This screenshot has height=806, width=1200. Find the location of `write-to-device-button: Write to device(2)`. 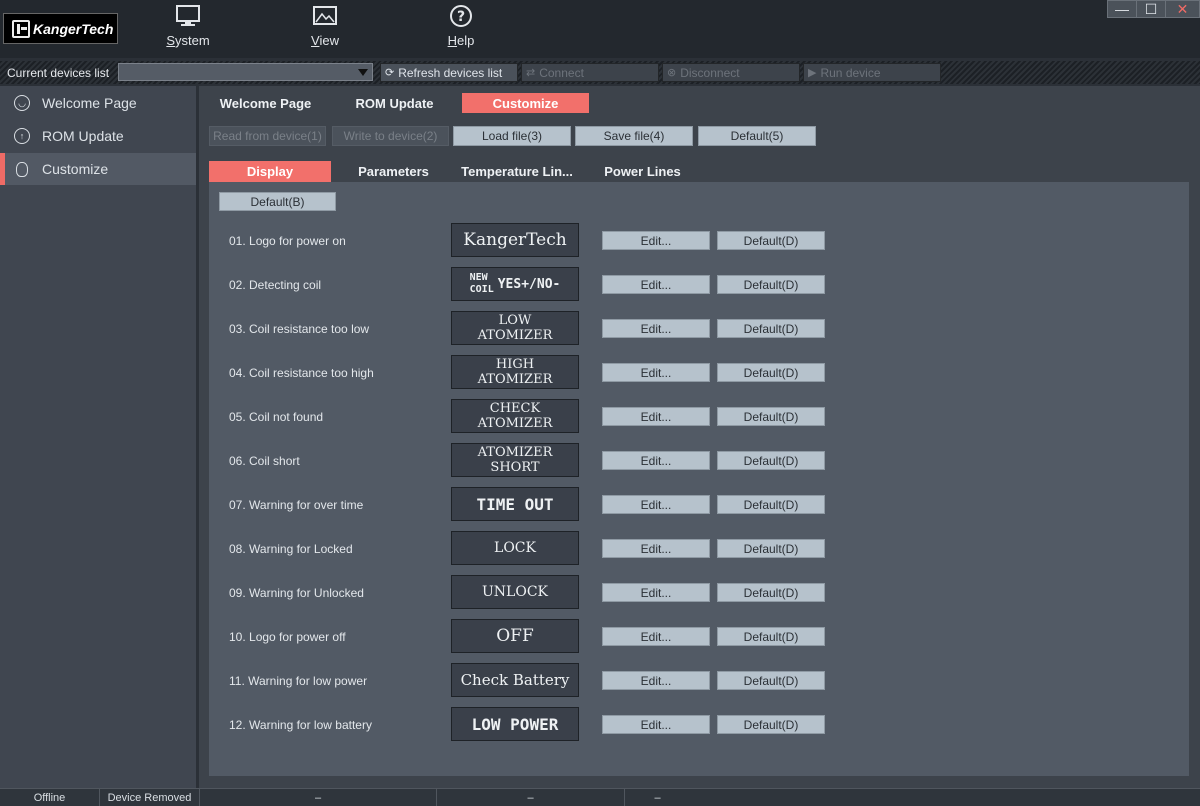

write-to-device-button: Write to device(2) is located at coordinates (390, 136).